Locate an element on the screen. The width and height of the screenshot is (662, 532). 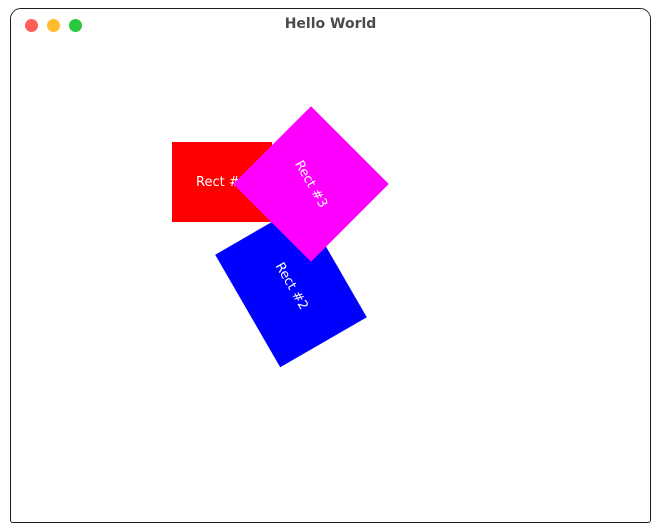
rect-3-label: Rect #3 is located at coordinates (311, 184).